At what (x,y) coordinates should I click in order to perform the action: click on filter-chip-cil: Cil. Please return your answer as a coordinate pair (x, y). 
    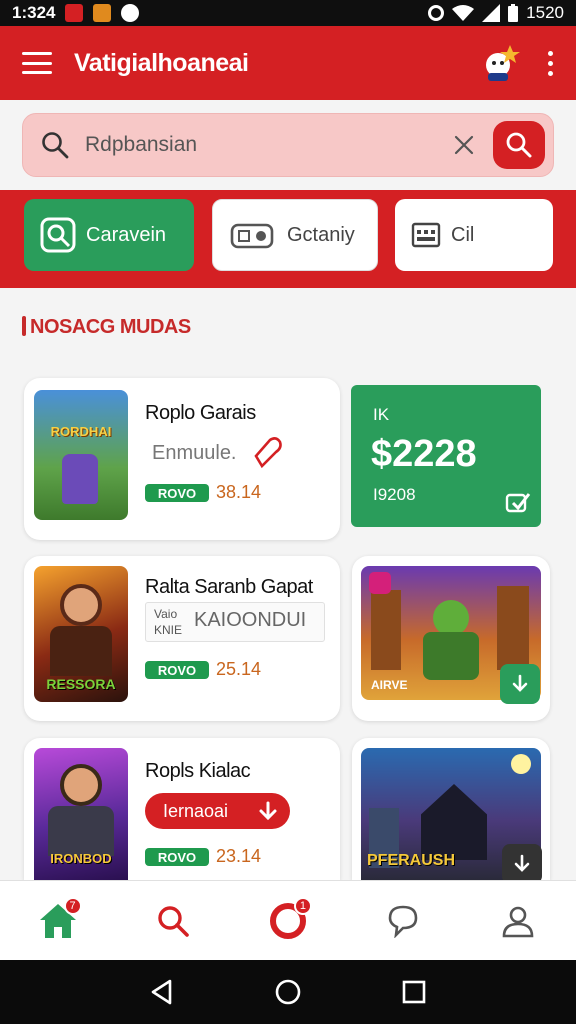
    Looking at the image, I should click on (474, 235).